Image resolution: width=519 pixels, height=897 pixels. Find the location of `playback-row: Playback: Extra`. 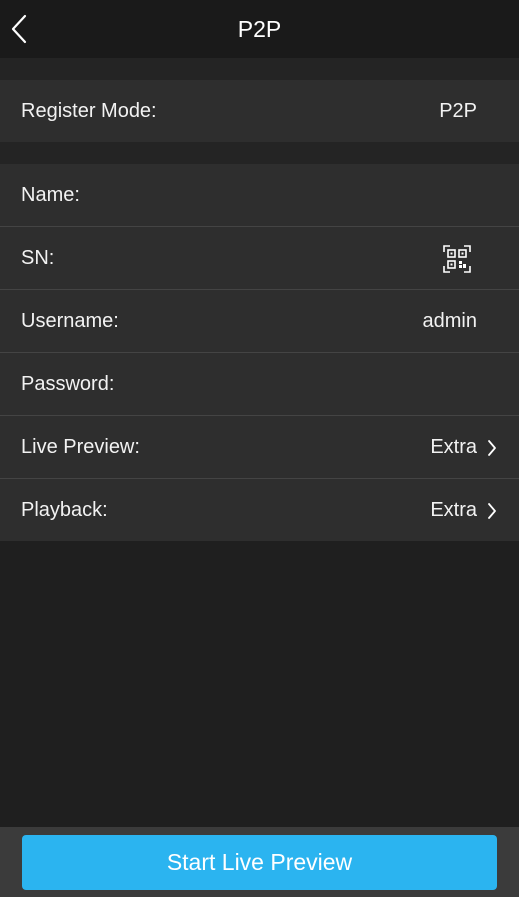

playback-row: Playback: Extra is located at coordinates (259, 510).